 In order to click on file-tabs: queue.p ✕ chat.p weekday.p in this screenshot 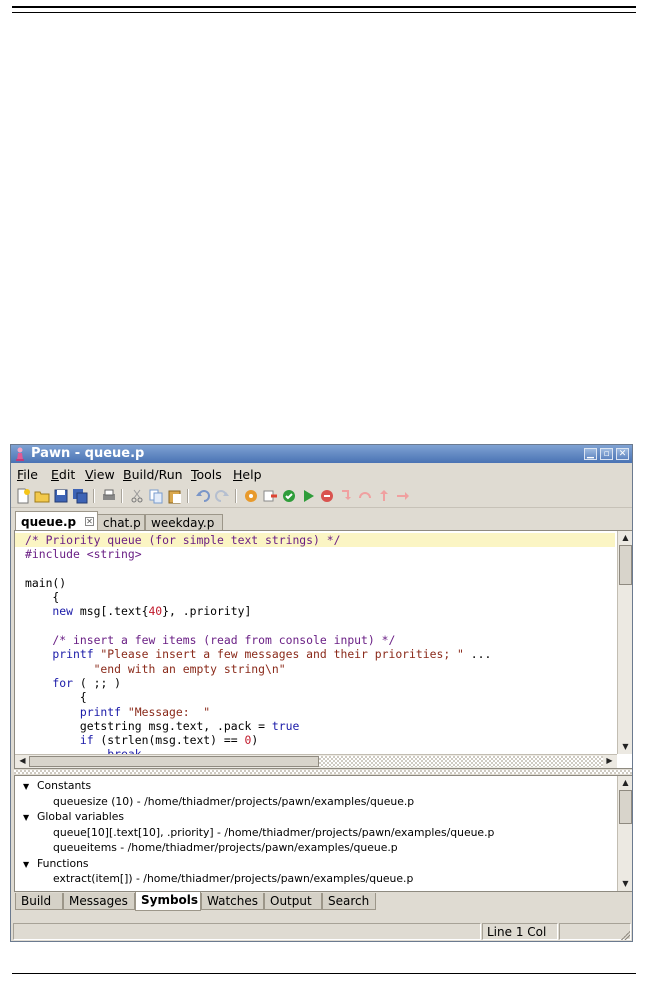, I will do `click(321, 520)`.